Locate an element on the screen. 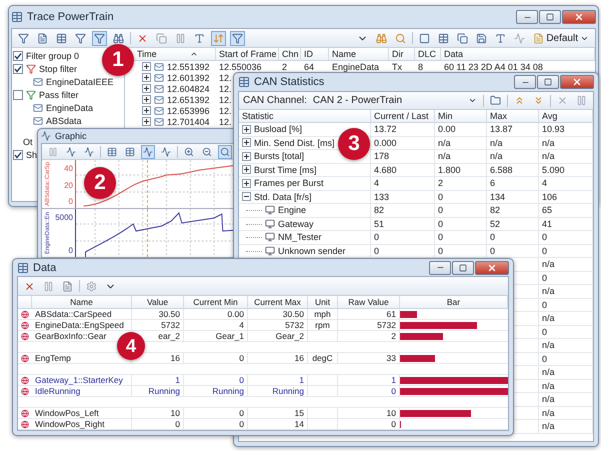  column-header: Max is located at coordinates (513, 116).